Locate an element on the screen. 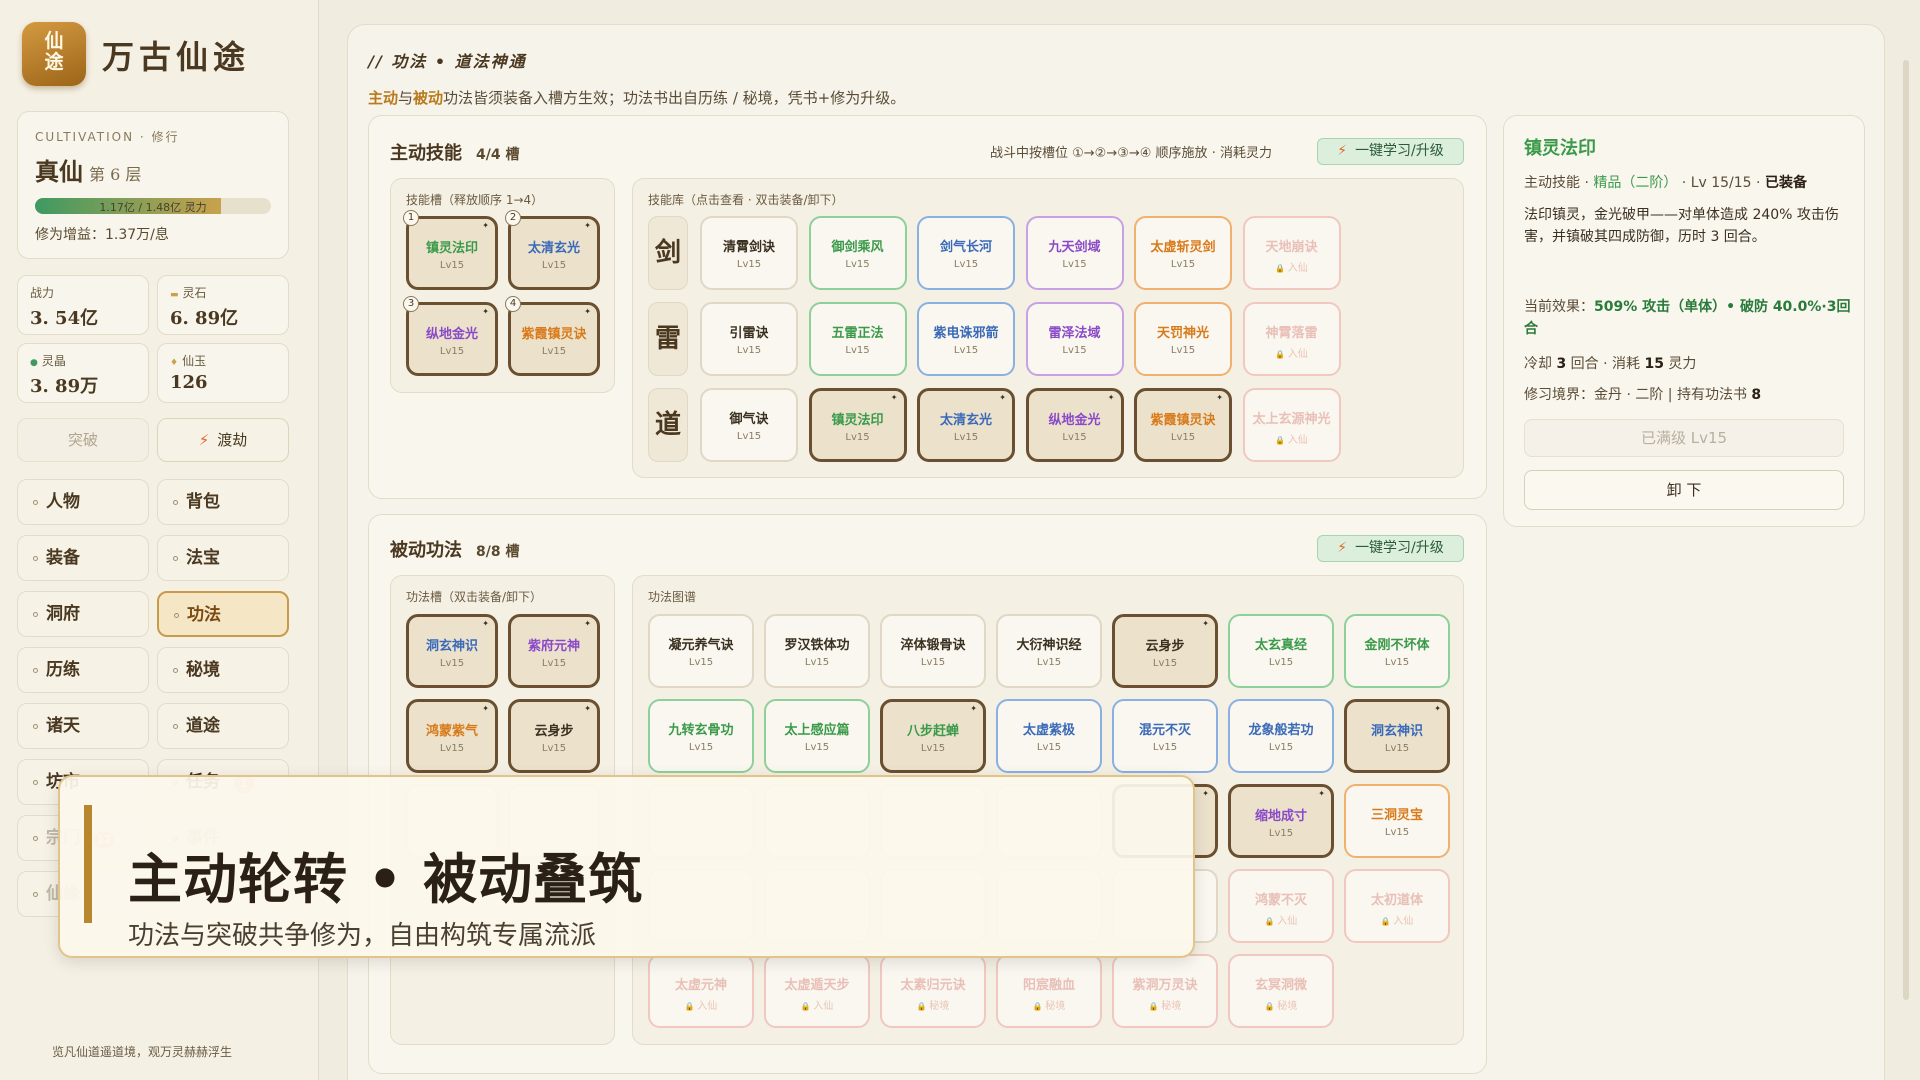  skill-library-cell: 雷泽法域 Lv15 is located at coordinates (1074, 339).